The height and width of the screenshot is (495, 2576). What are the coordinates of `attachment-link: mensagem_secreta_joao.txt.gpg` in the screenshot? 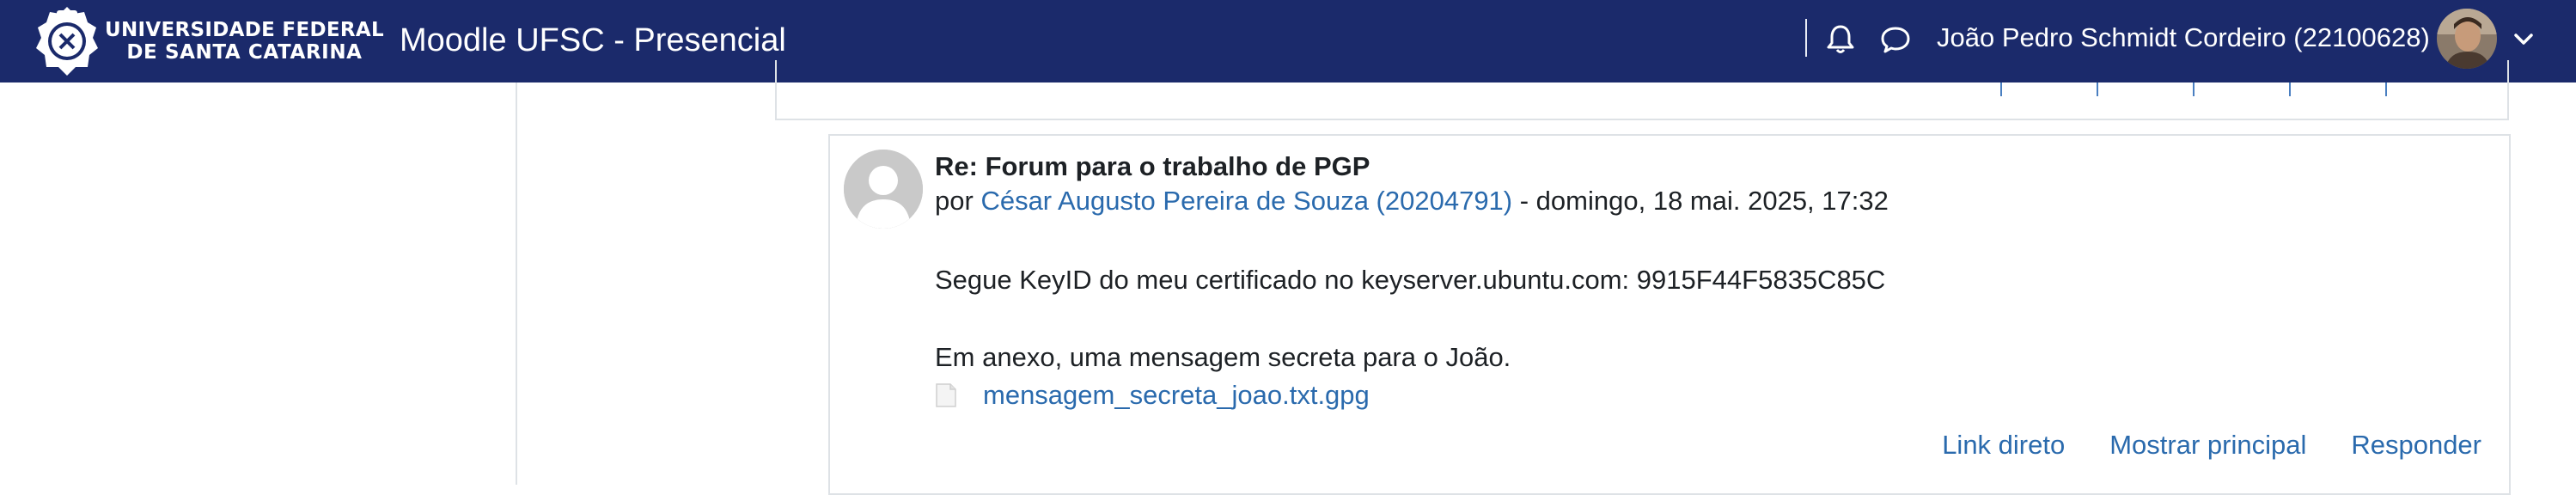 It's located at (1176, 395).